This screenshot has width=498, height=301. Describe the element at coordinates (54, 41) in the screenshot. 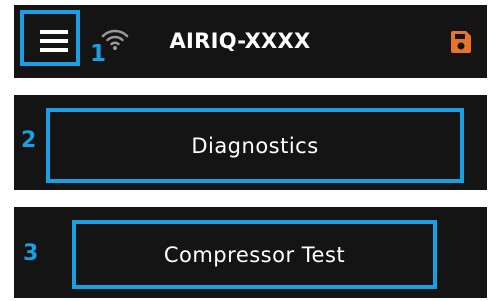

I see `hamburger-icon` at that location.